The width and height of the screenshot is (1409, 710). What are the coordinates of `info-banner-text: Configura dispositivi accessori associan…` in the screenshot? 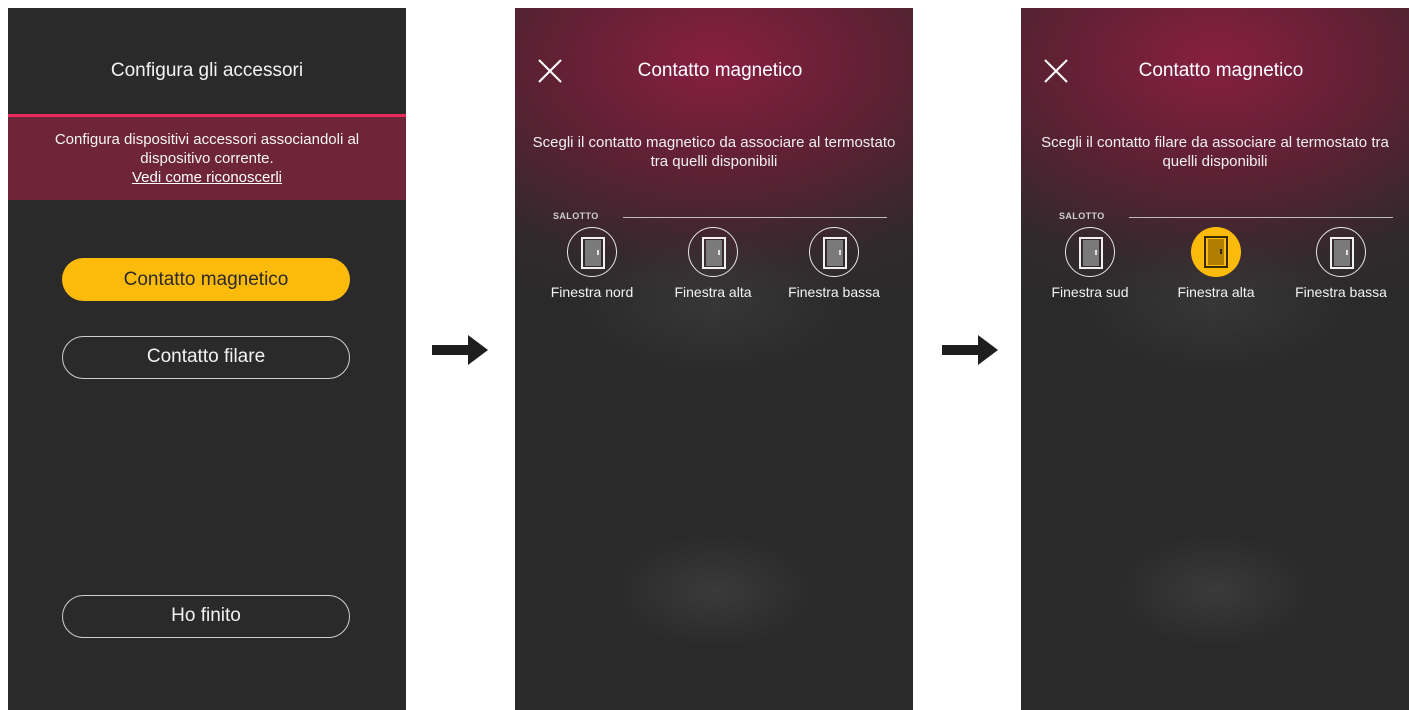 It's located at (207, 158).